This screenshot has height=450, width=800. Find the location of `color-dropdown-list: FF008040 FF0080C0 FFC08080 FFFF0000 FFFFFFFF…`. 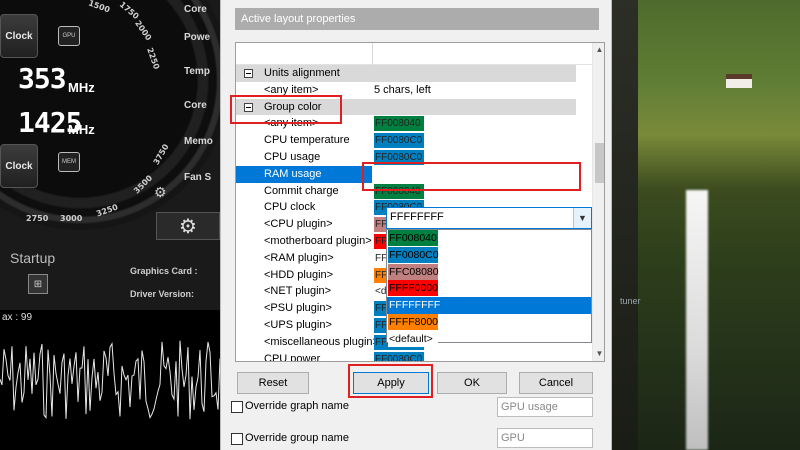

color-dropdown-list: FF008040 FF0080C0 FFC08080 FFFF0000 FFFFFFFF… is located at coordinates (489, 288).